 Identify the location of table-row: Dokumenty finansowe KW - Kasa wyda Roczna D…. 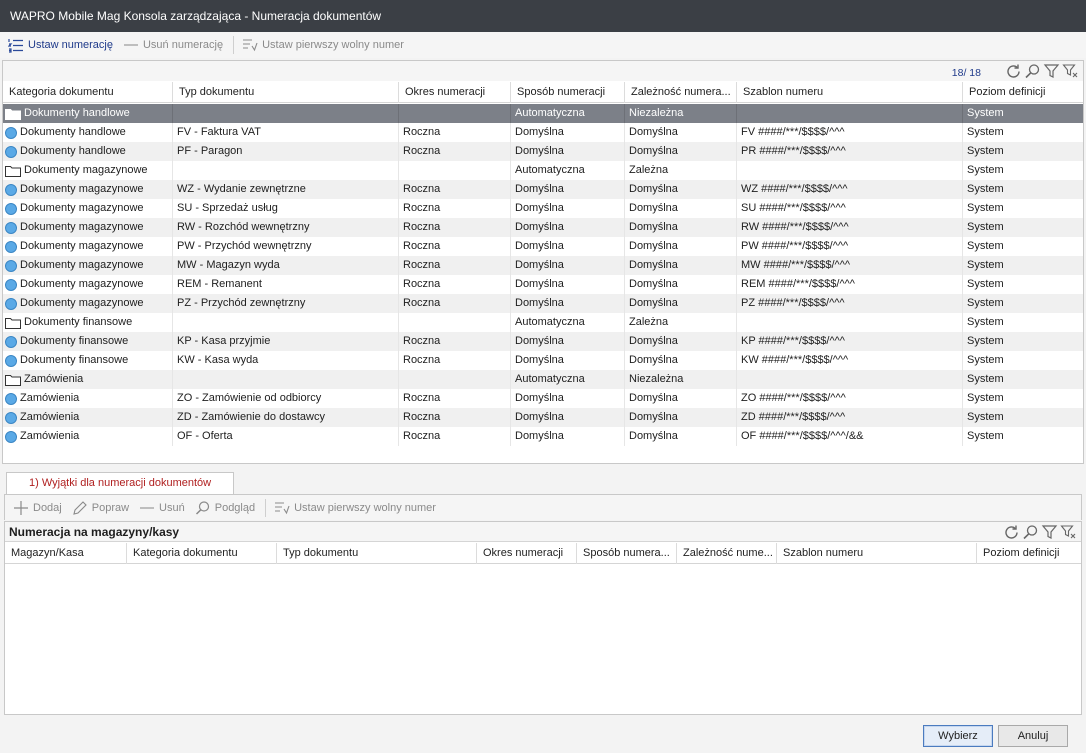
(543, 360).